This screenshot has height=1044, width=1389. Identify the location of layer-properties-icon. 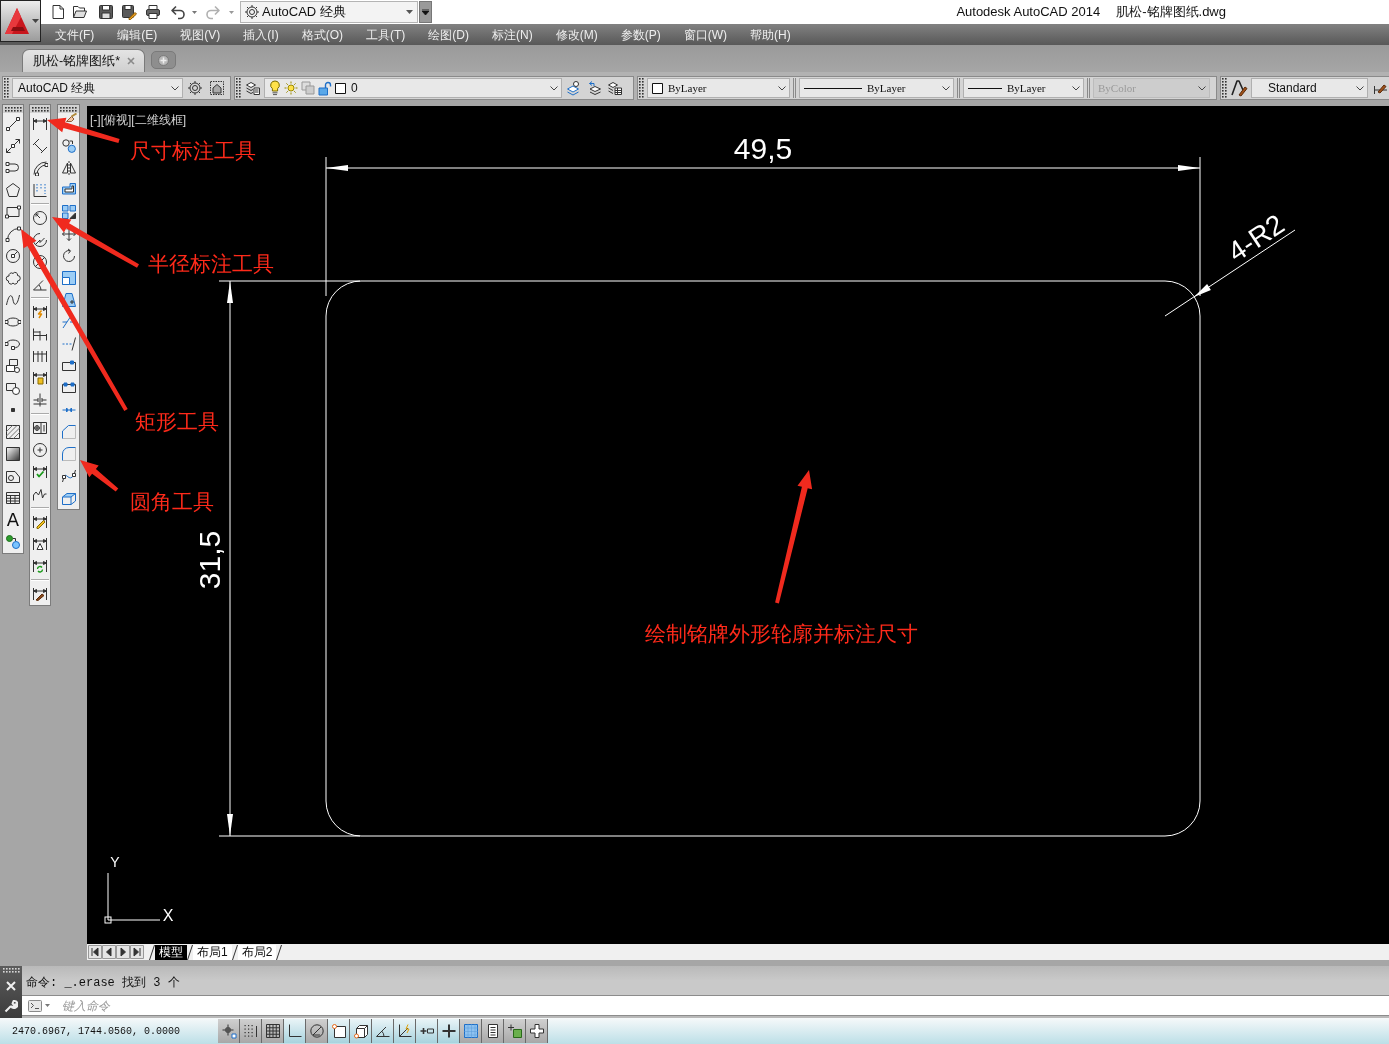
(253, 88).